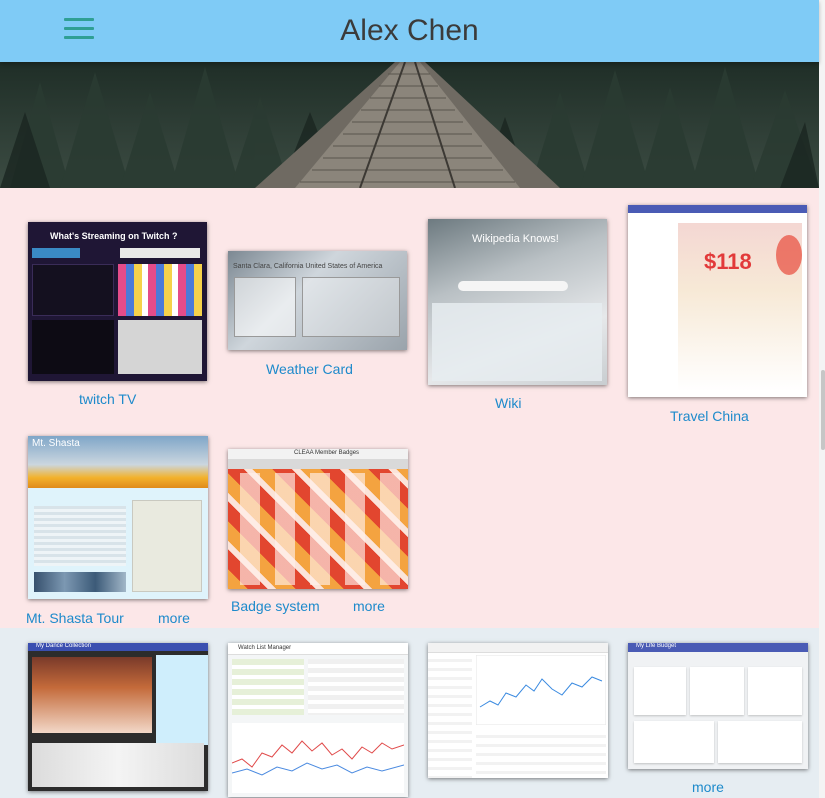 This screenshot has width=825, height=798. I want to click on project-link-twitch-tv: twitch TV, so click(107, 399).